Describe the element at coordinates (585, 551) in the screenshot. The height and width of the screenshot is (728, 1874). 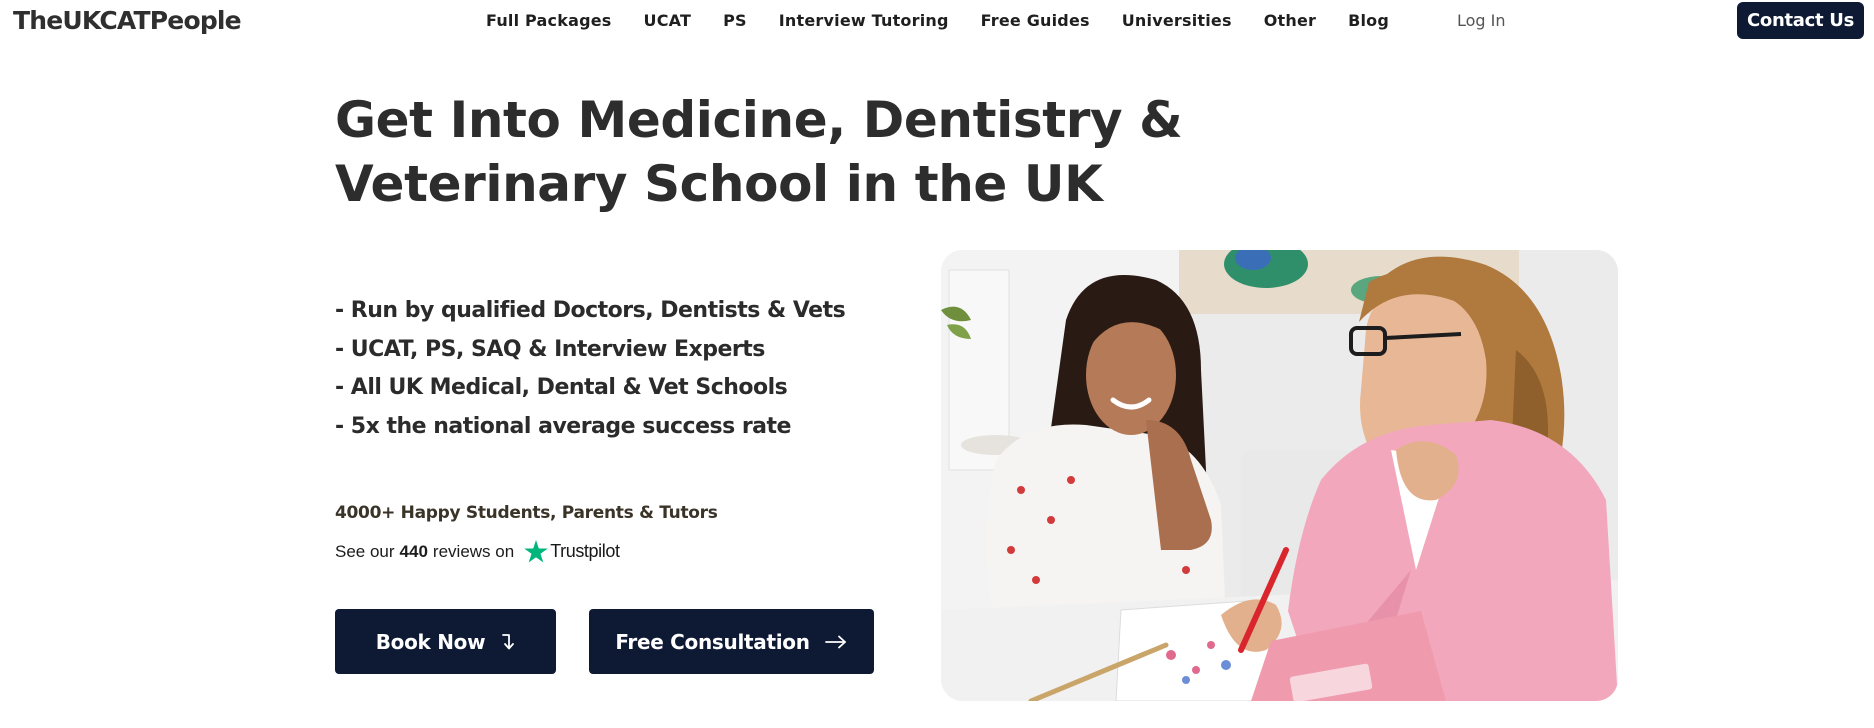
I see `trustpilot-wordmark: Trustpilot` at that location.